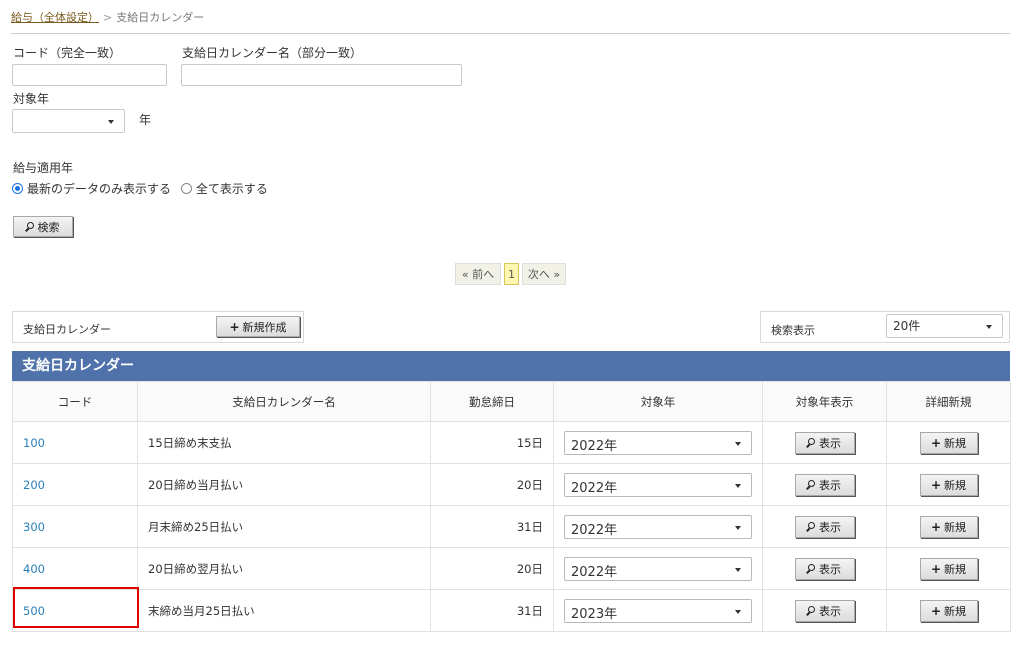  What do you see at coordinates (594, 614) in the screenshot?
I see `row-year-value: 2023年` at bounding box center [594, 614].